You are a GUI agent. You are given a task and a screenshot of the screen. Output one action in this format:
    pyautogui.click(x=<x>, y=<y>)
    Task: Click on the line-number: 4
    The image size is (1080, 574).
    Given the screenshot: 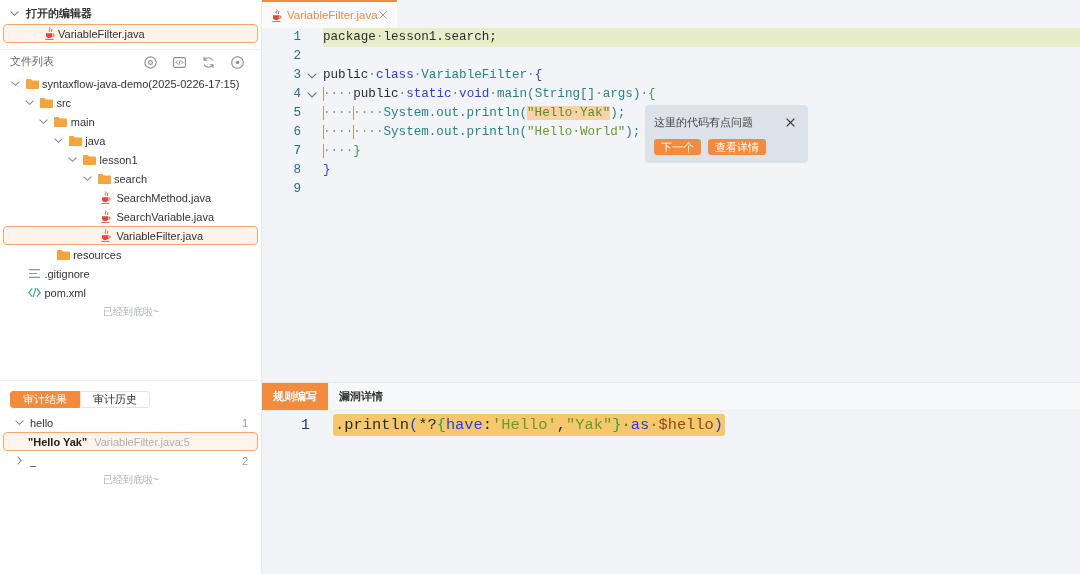 What is the action you would take?
    pyautogui.click(x=296, y=94)
    